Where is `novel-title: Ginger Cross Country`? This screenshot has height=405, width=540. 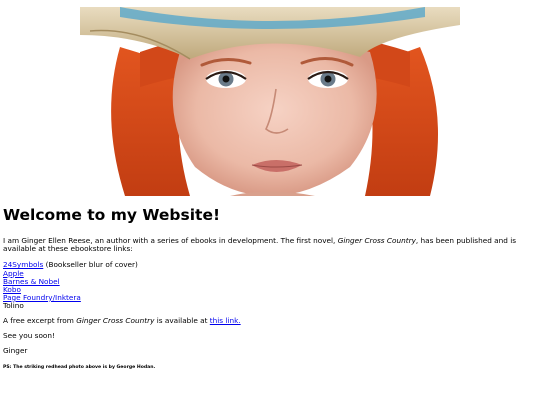 novel-title: Ginger Cross Country is located at coordinates (376, 240).